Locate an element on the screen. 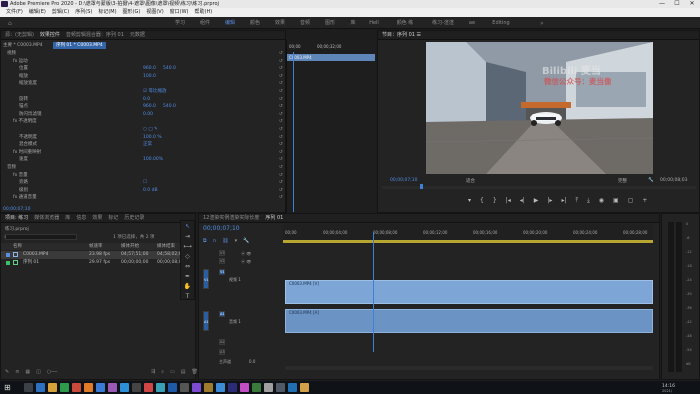 The height and width of the screenshot is (394, 700). timeline-horizontal-scrollbar is located at coordinates (469, 368).